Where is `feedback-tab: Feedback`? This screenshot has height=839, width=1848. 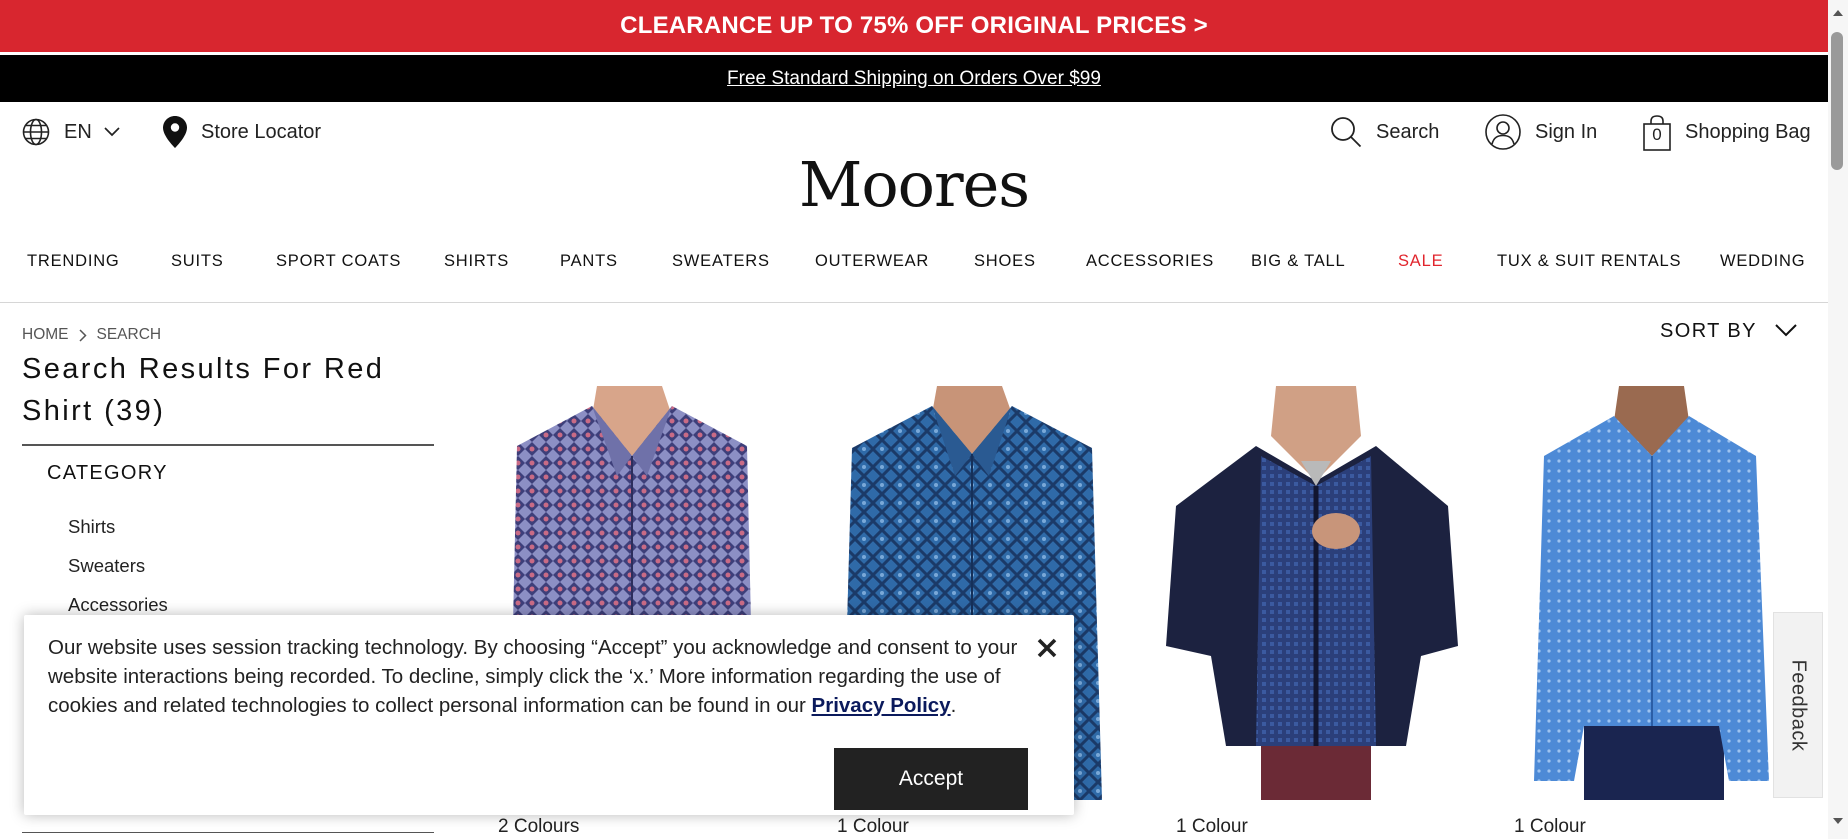
feedback-tab: Feedback is located at coordinates (1798, 705).